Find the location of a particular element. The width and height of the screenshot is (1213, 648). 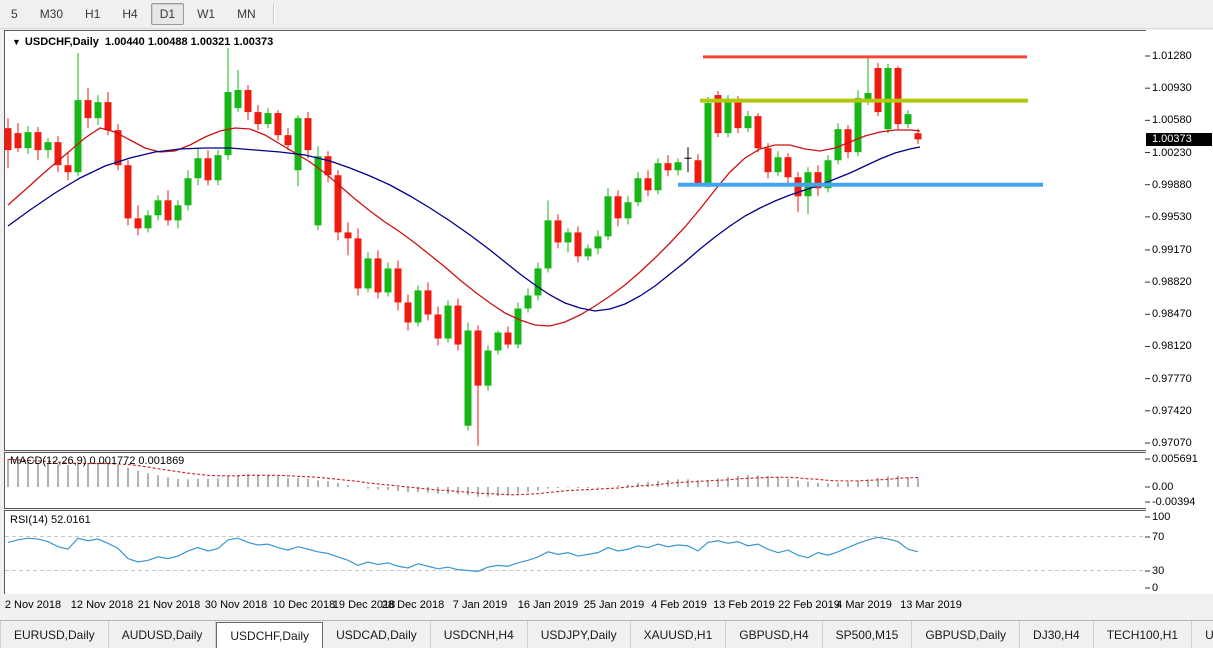

timeframe-button-mn: MN is located at coordinates (246, 14).